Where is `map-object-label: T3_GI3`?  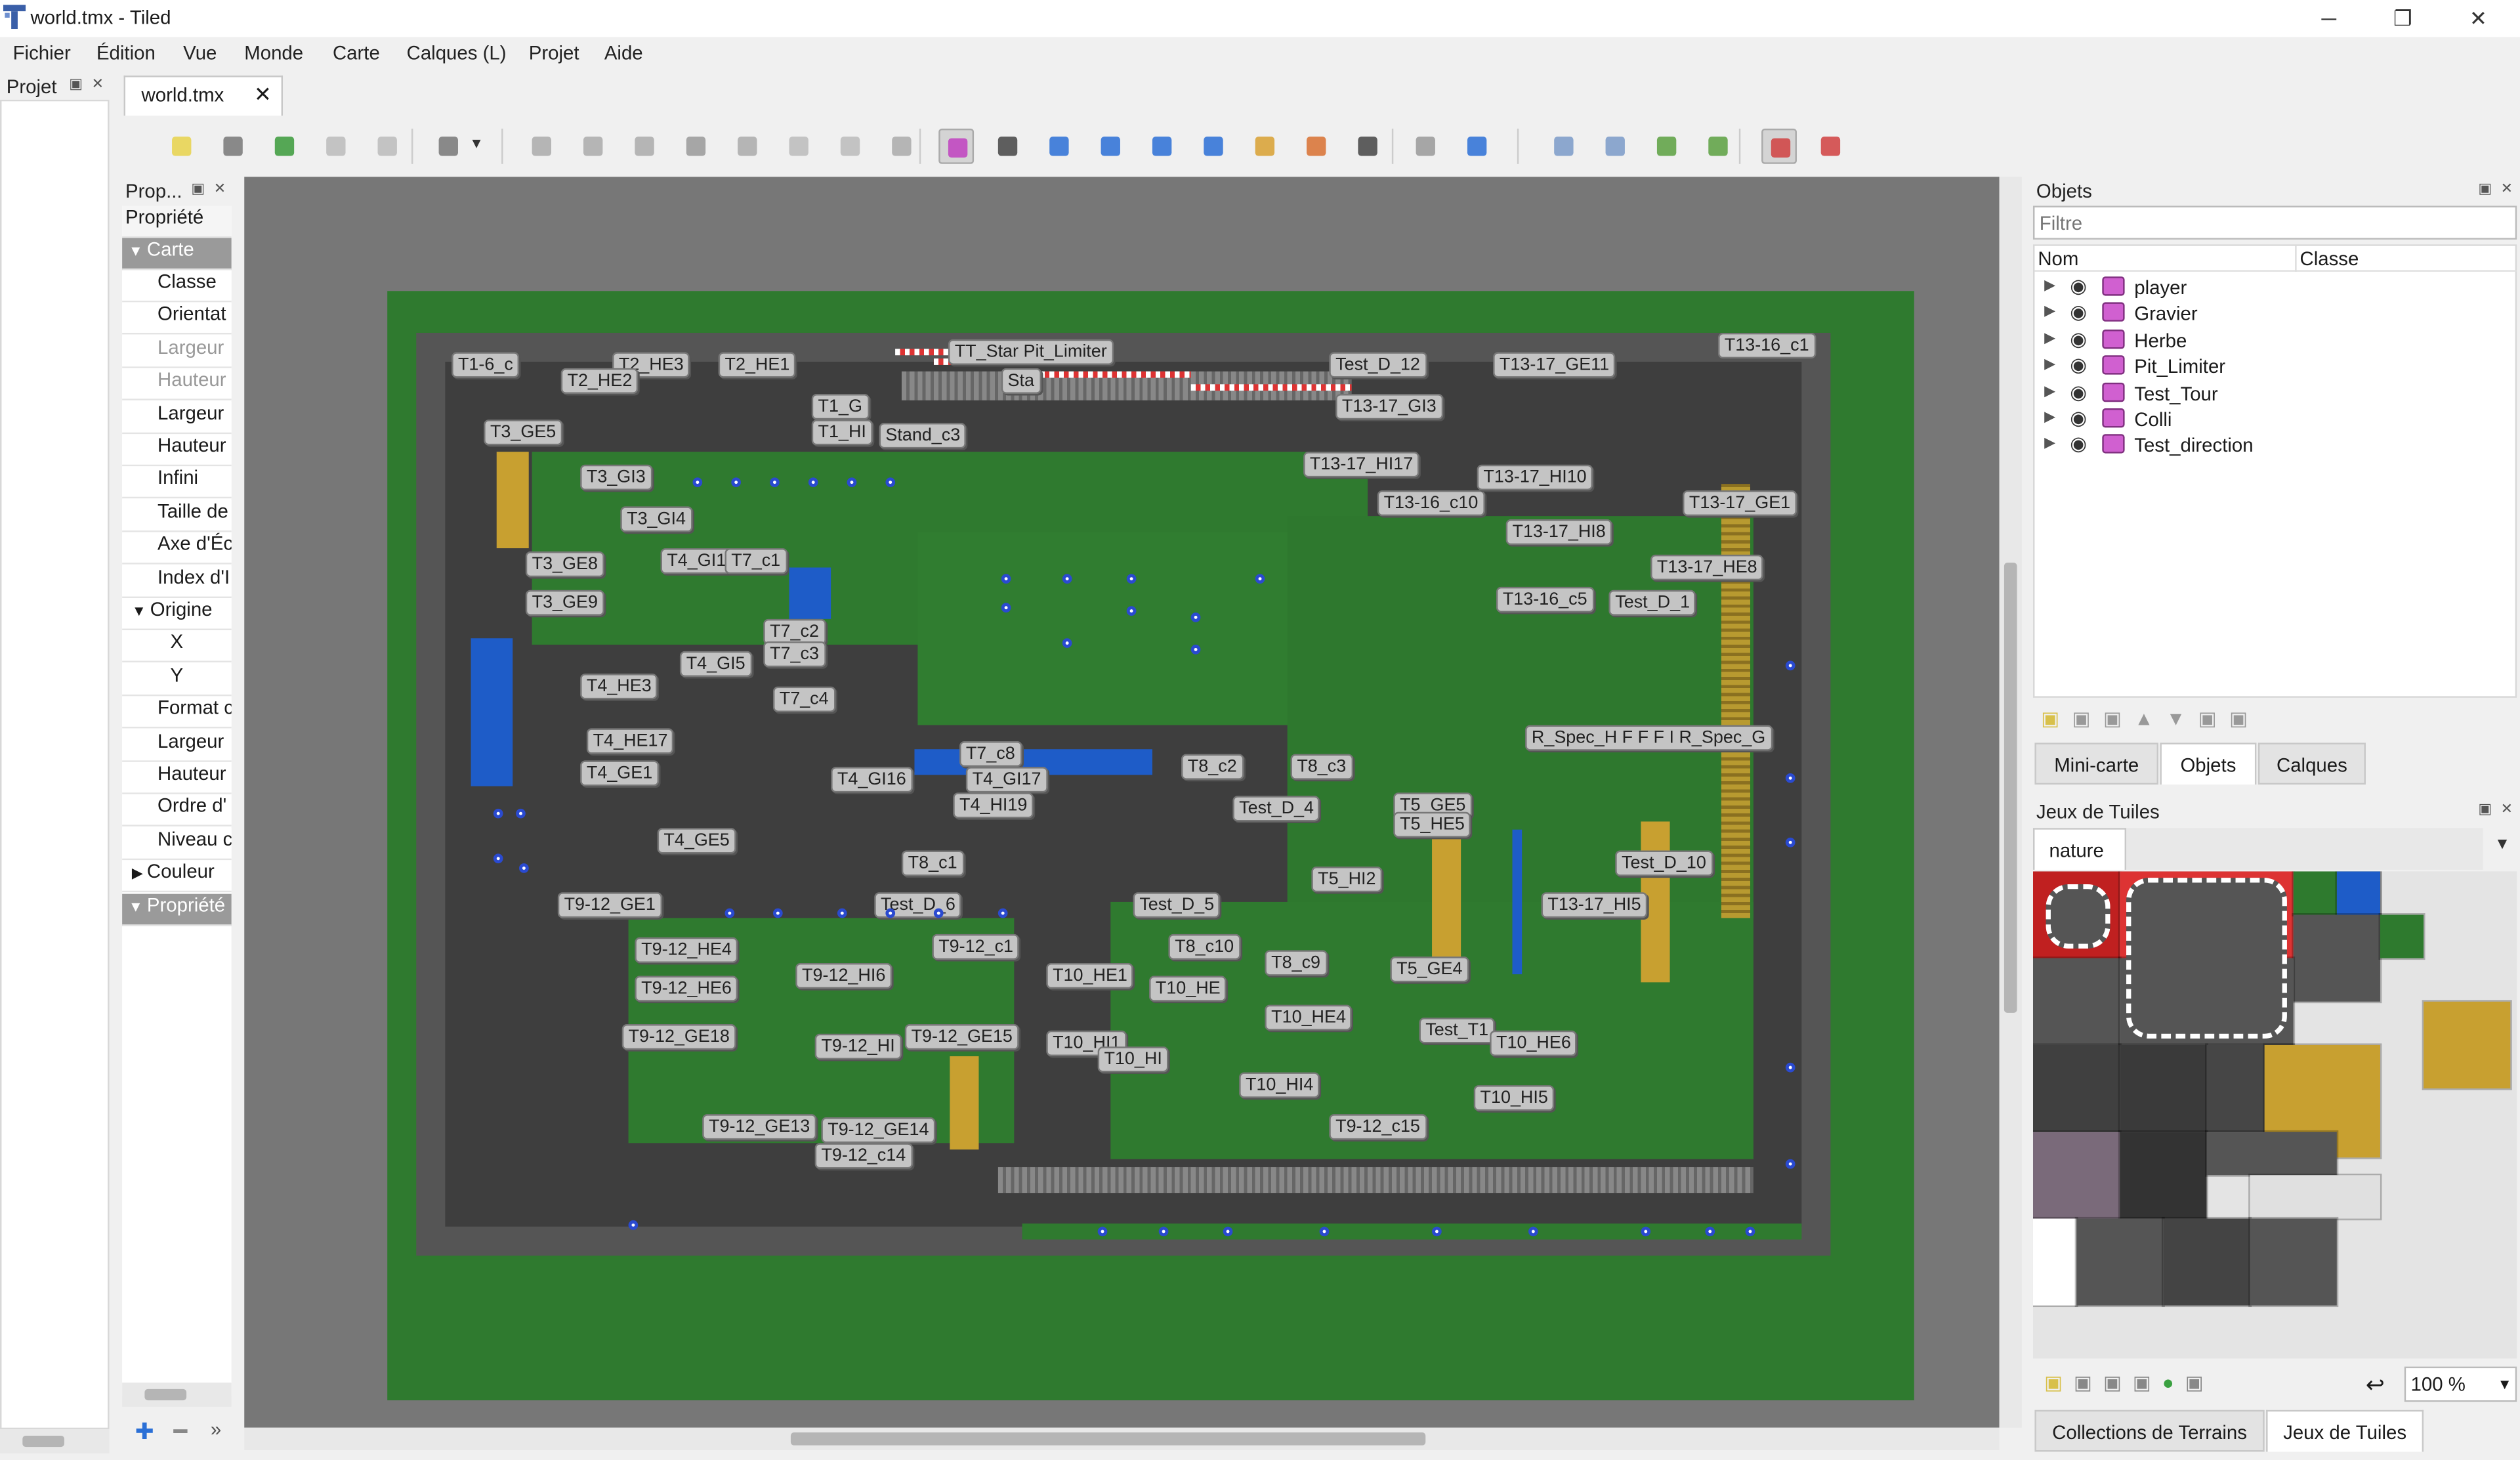
map-object-label: T3_GI3 is located at coordinates (616, 477).